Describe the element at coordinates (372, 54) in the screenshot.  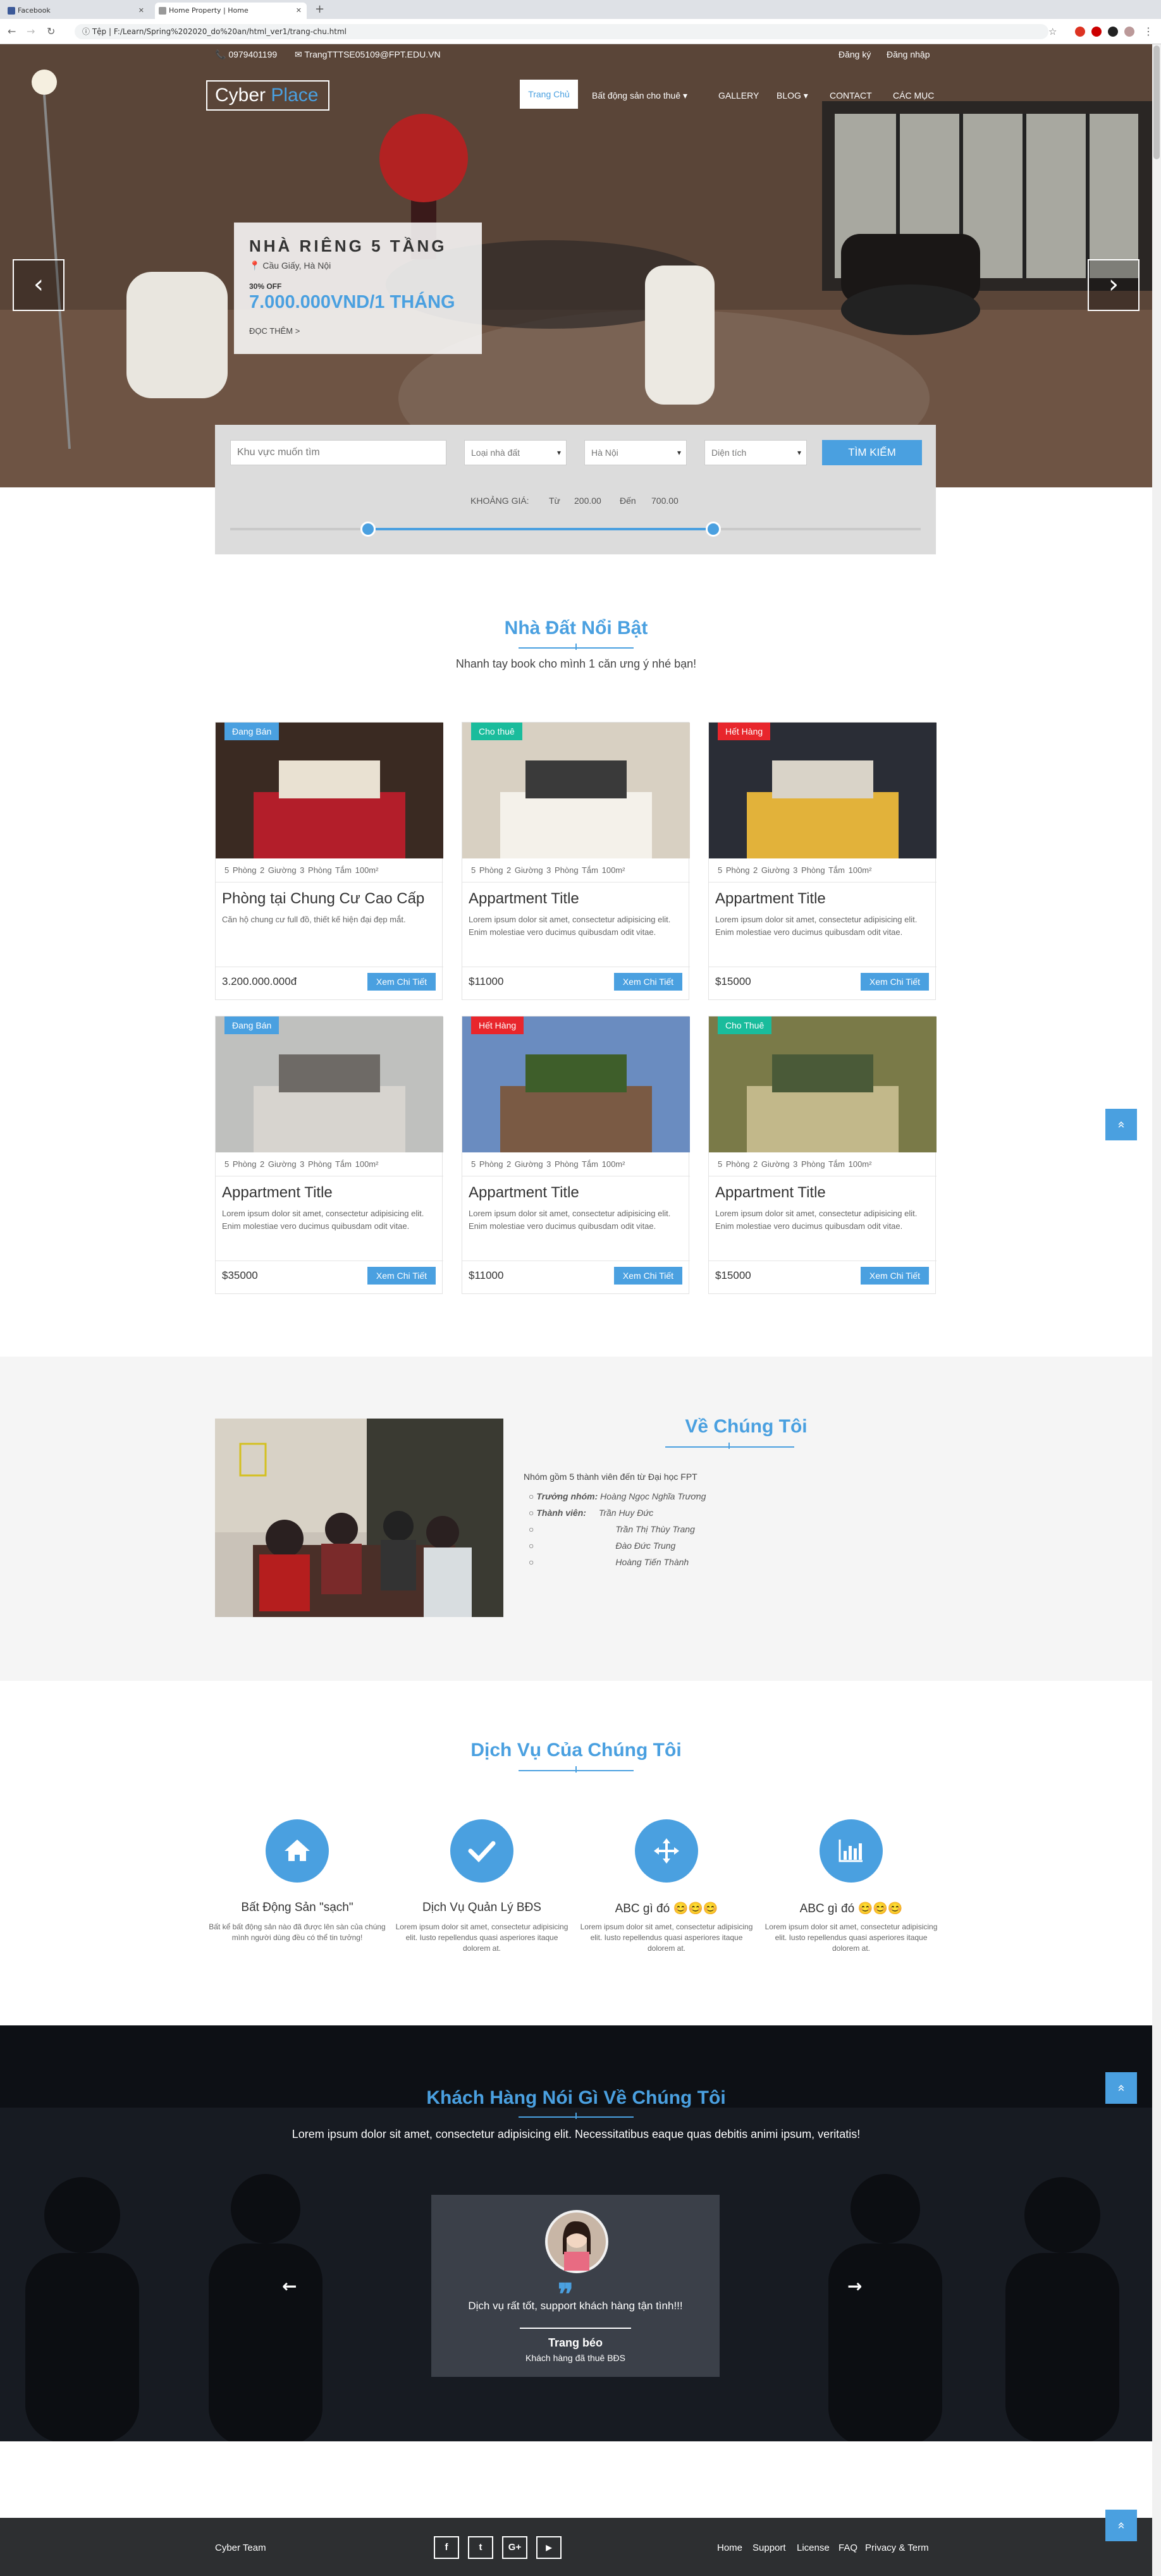
I see `email-text: TrangTTTSE05109@FPT.EDU.VN` at that location.